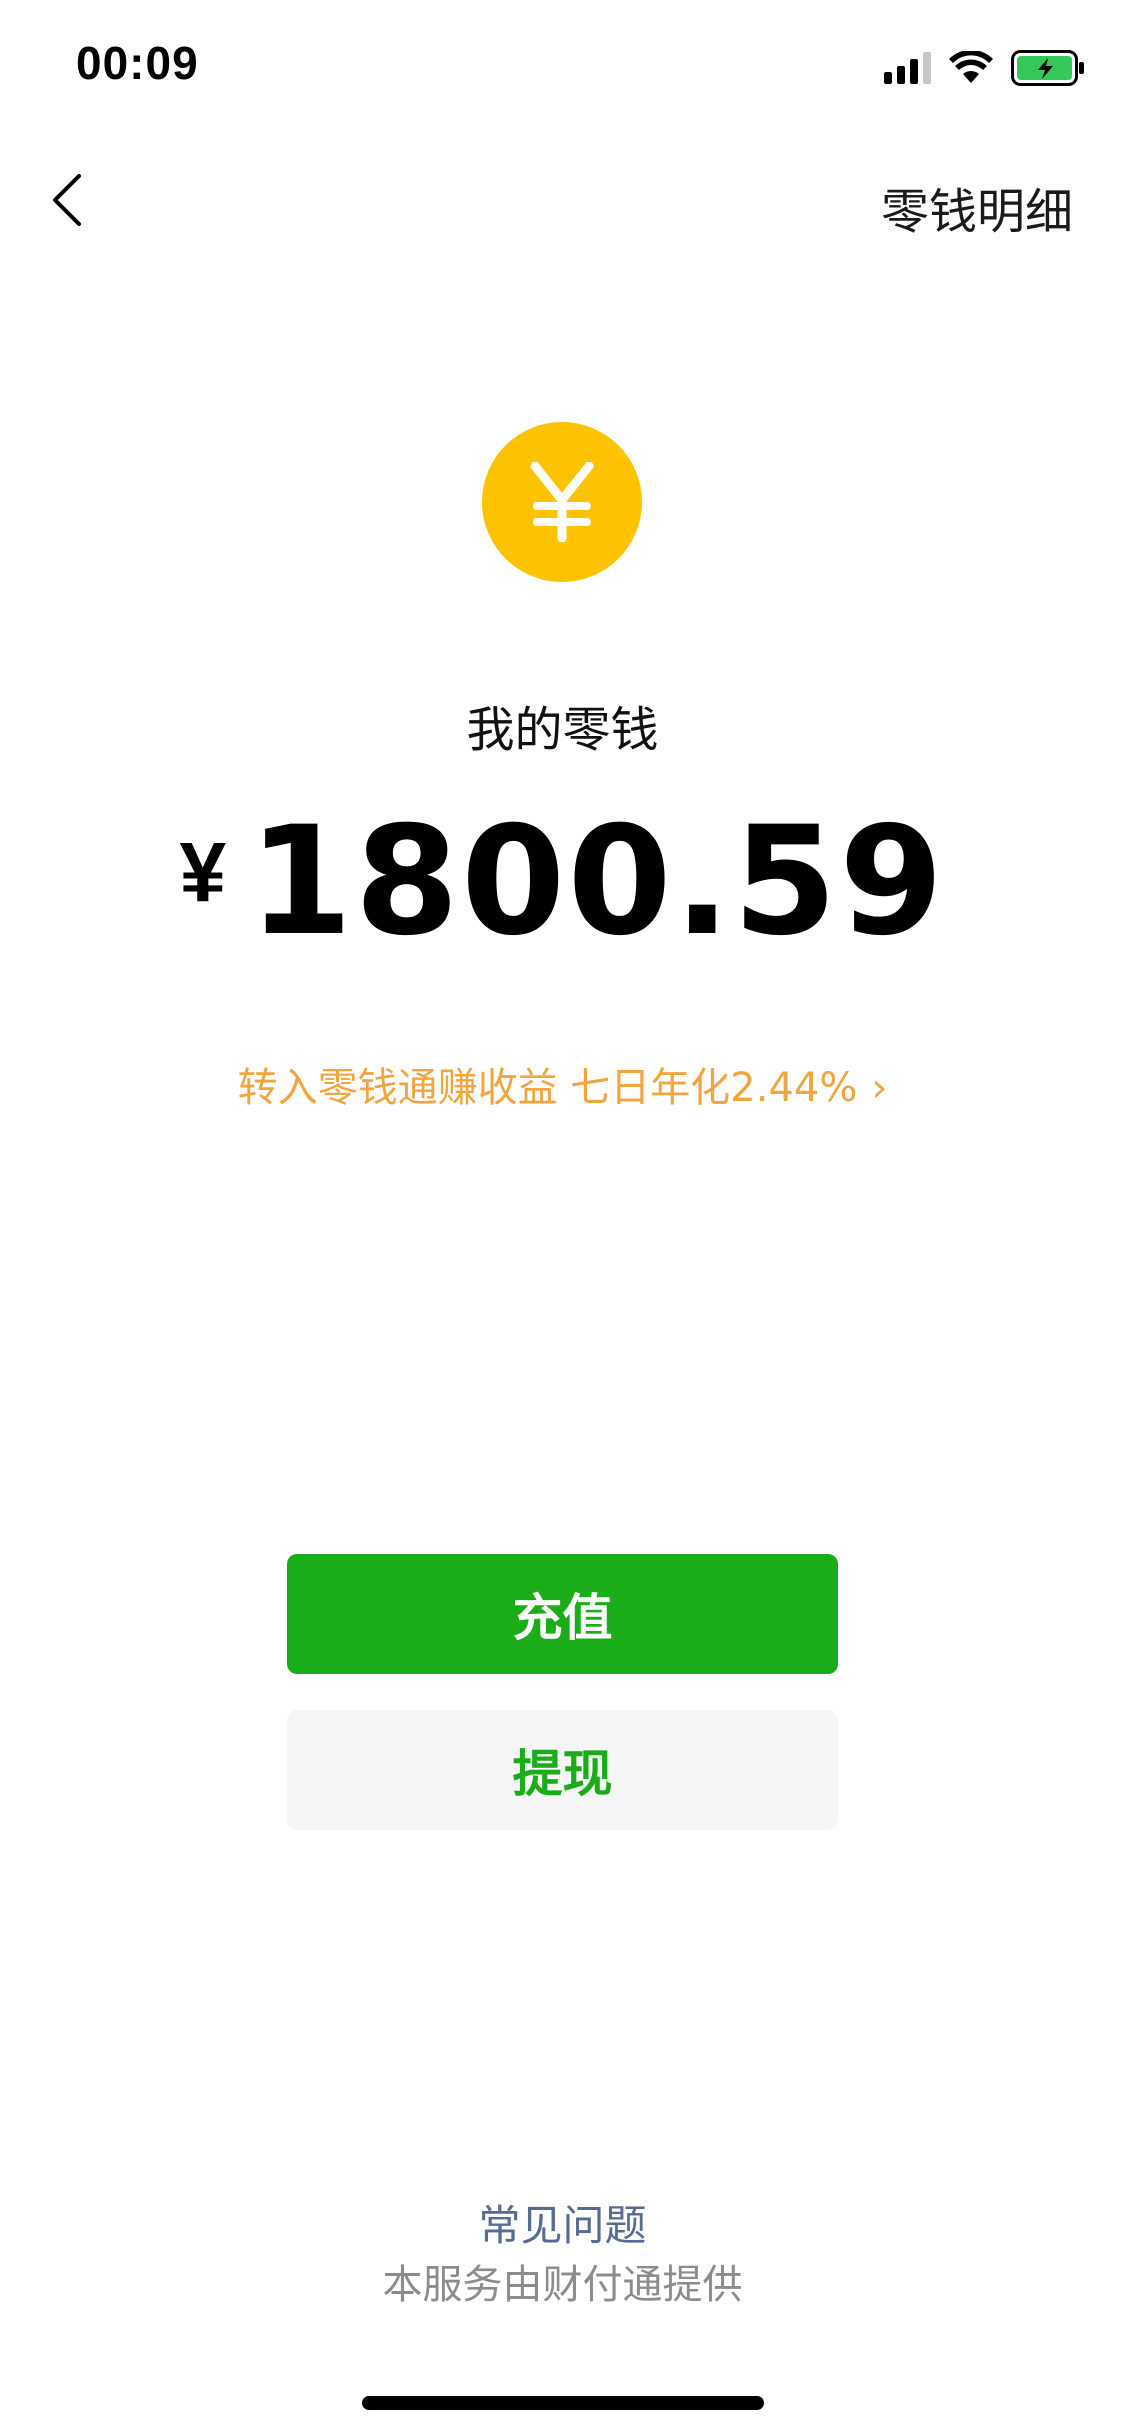  Describe the element at coordinates (562, 1614) in the screenshot. I see `recharge-button: 充值` at that location.